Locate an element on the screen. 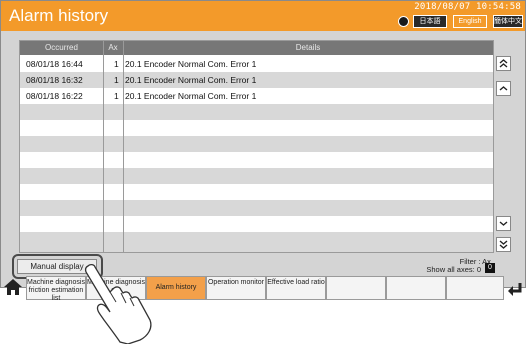 The height and width of the screenshot is (344, 526). filter-info: Filter : Ax. Show all axes: 0 is located at coordinates (457, 266).